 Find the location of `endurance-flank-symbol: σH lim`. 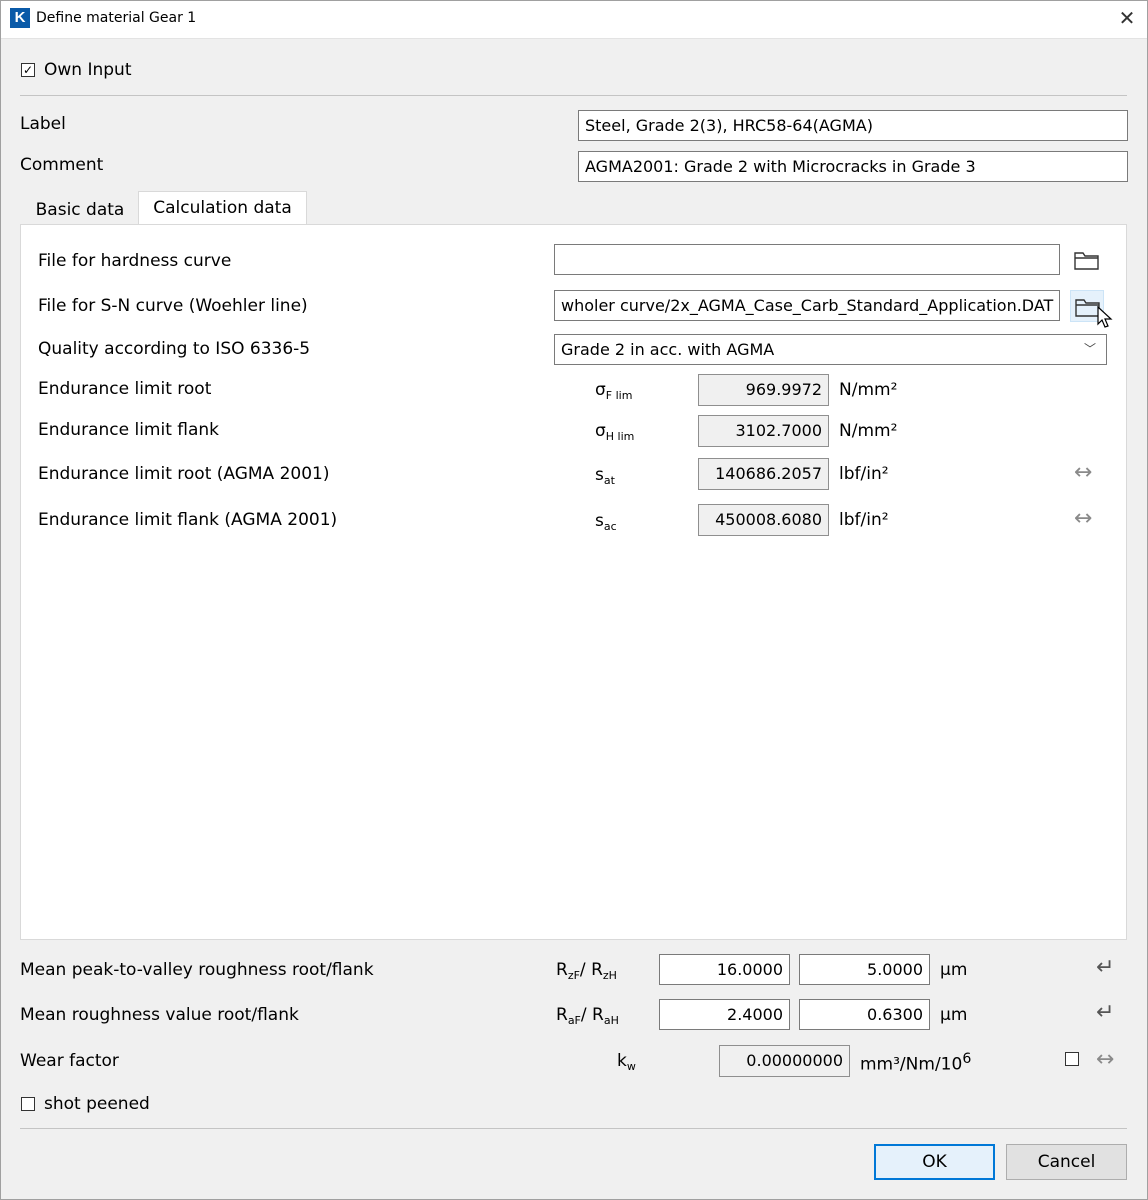

endurance-flank-symbol: σH lim is located at coordinates (615, 432).